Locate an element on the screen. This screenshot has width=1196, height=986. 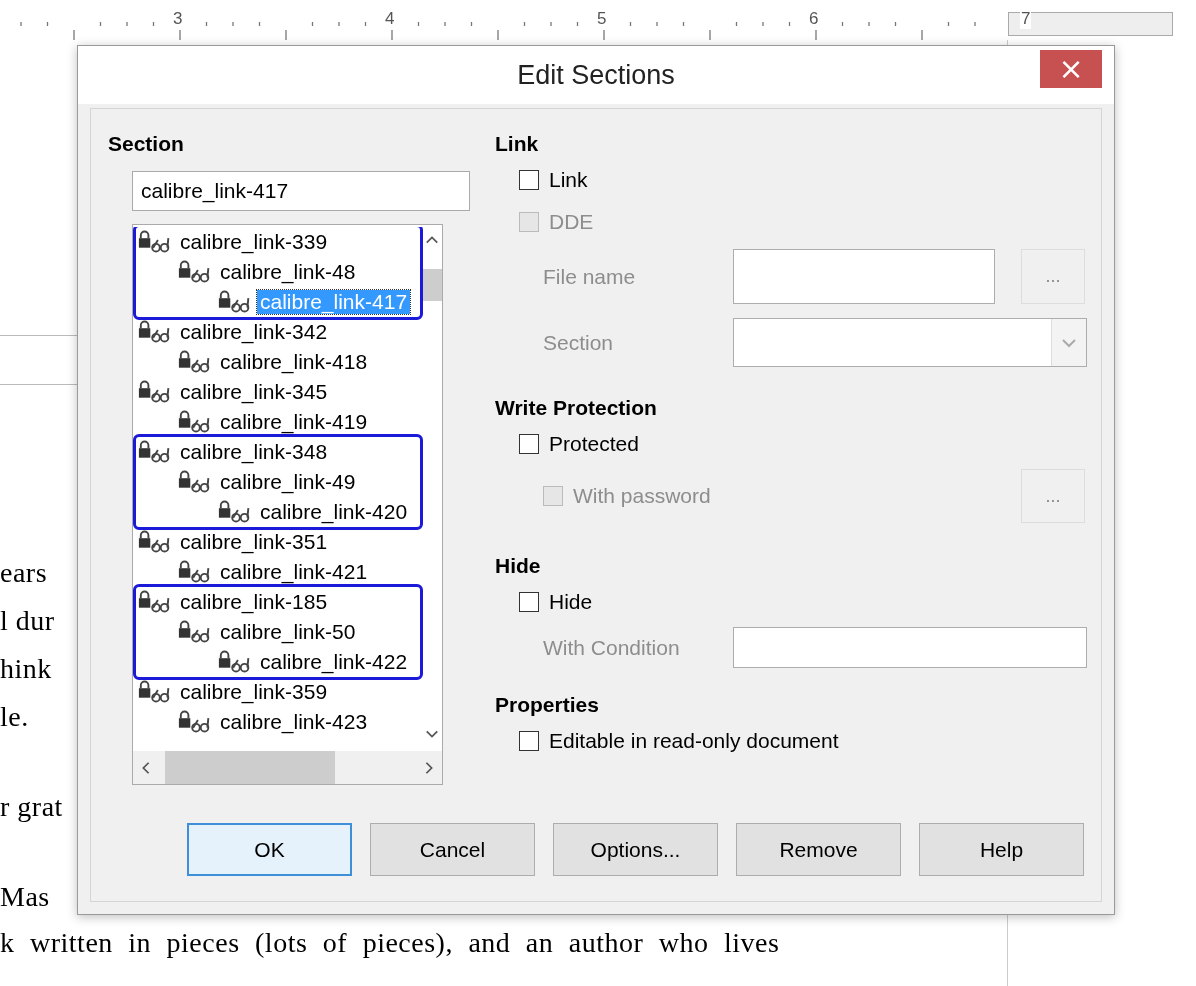
checkbox-label: With password is located at coordinates (642, 496).